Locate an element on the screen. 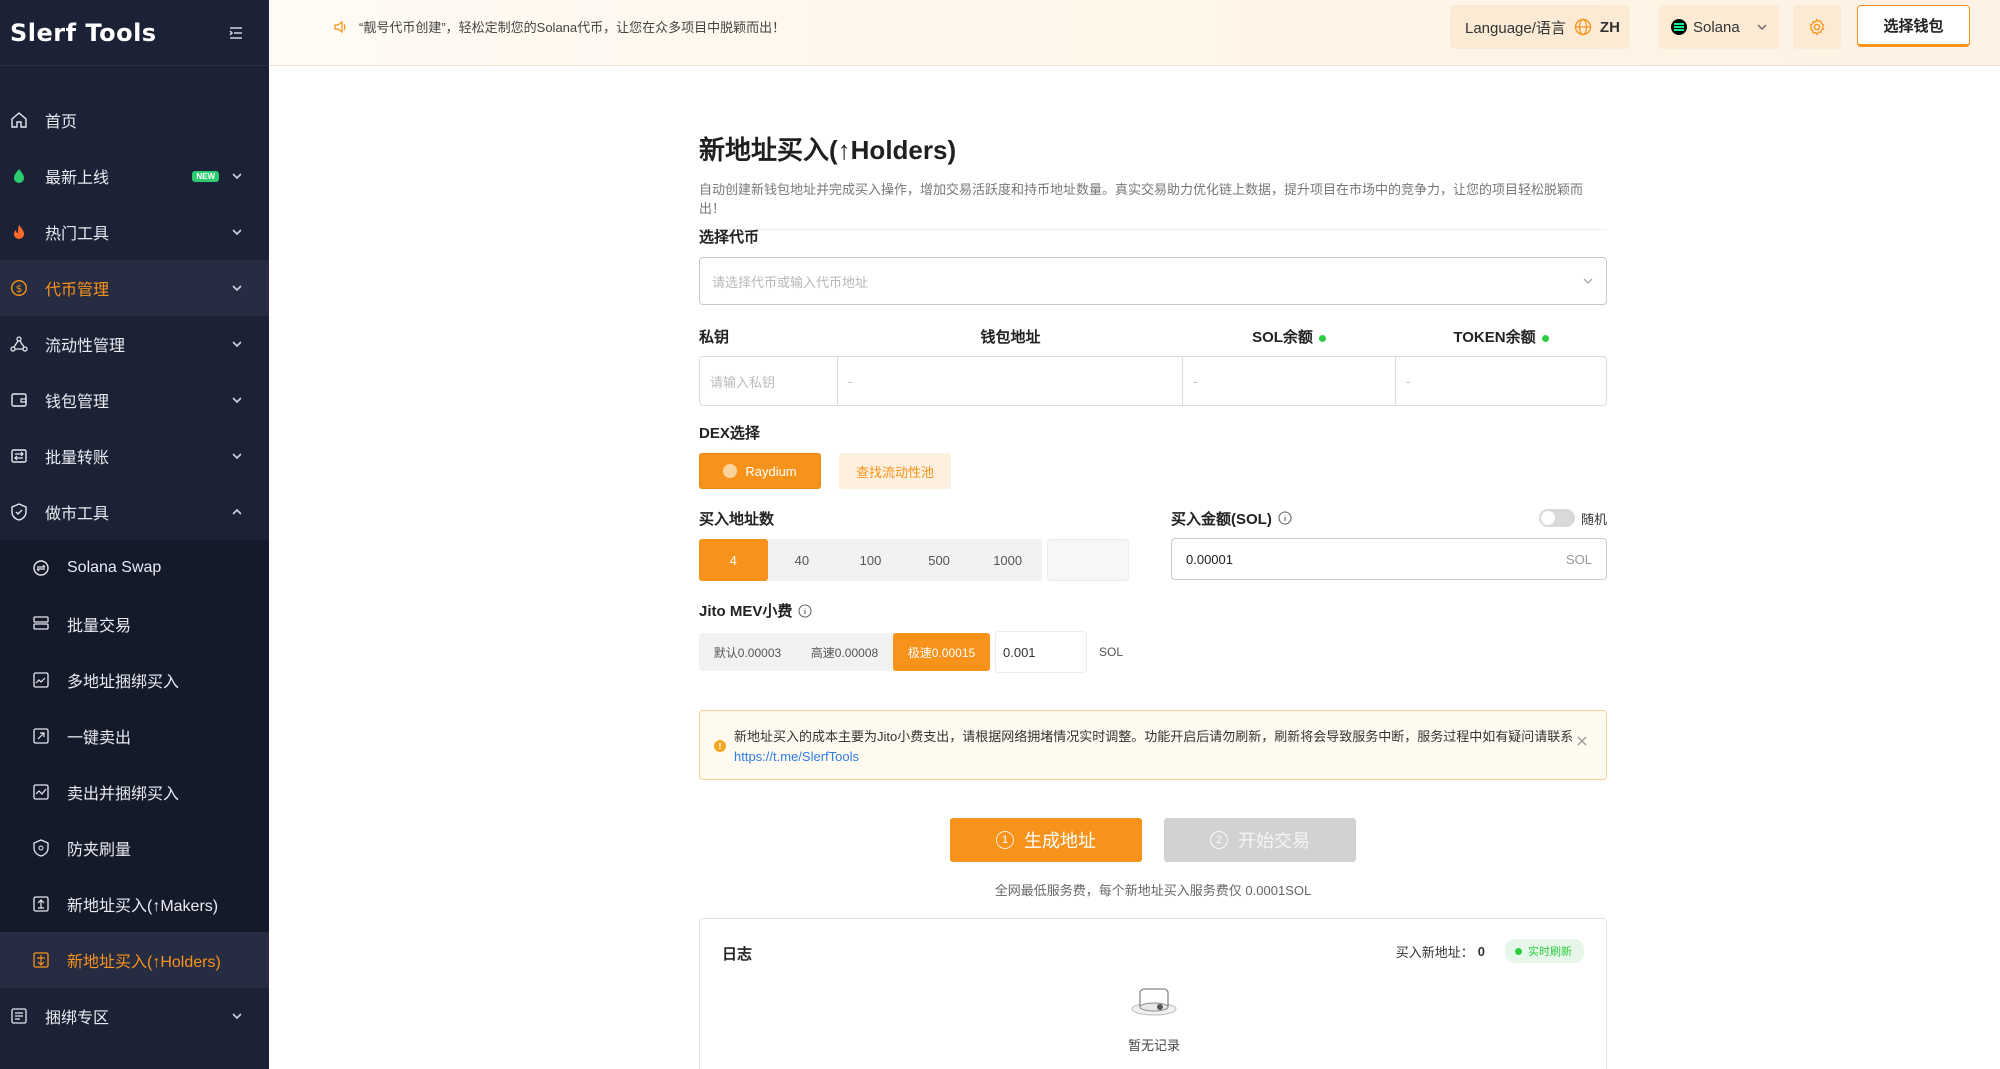 The height and width of the screenshot is (1069, 2000). sidebar-item-new-address-holders: 新地址买入(↑Holders) is located at coordinates (134, 960).